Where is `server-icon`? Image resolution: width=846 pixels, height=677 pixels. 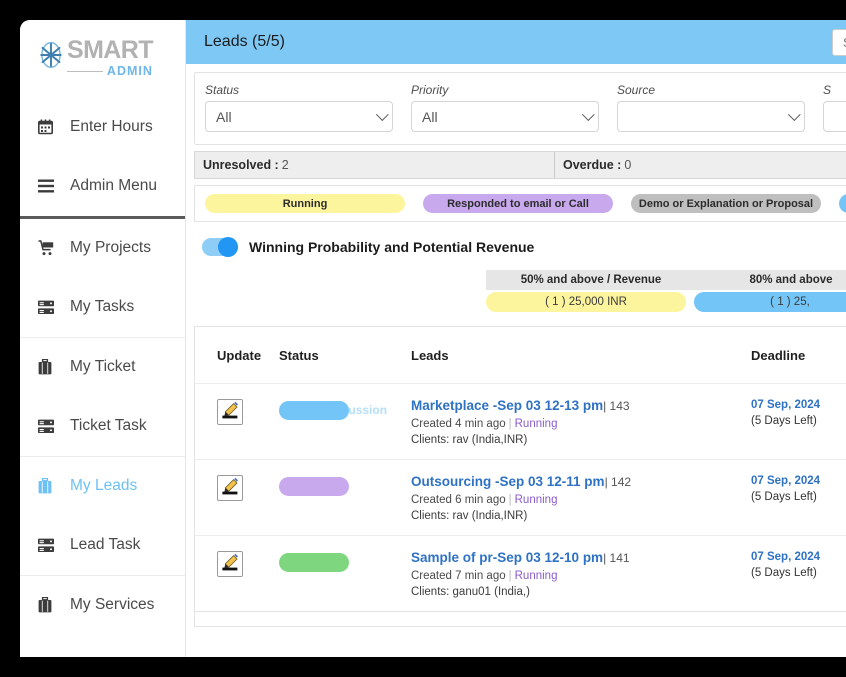
server-icon is located at coordinates (49, 426).